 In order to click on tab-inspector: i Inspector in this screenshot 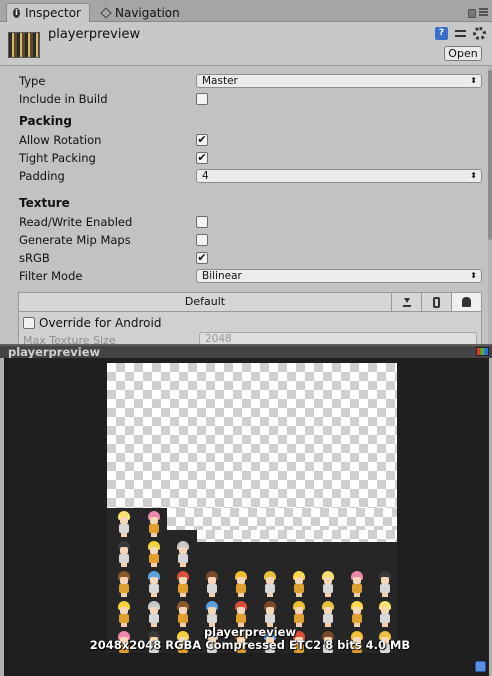, I will do `click(48, 12)`.